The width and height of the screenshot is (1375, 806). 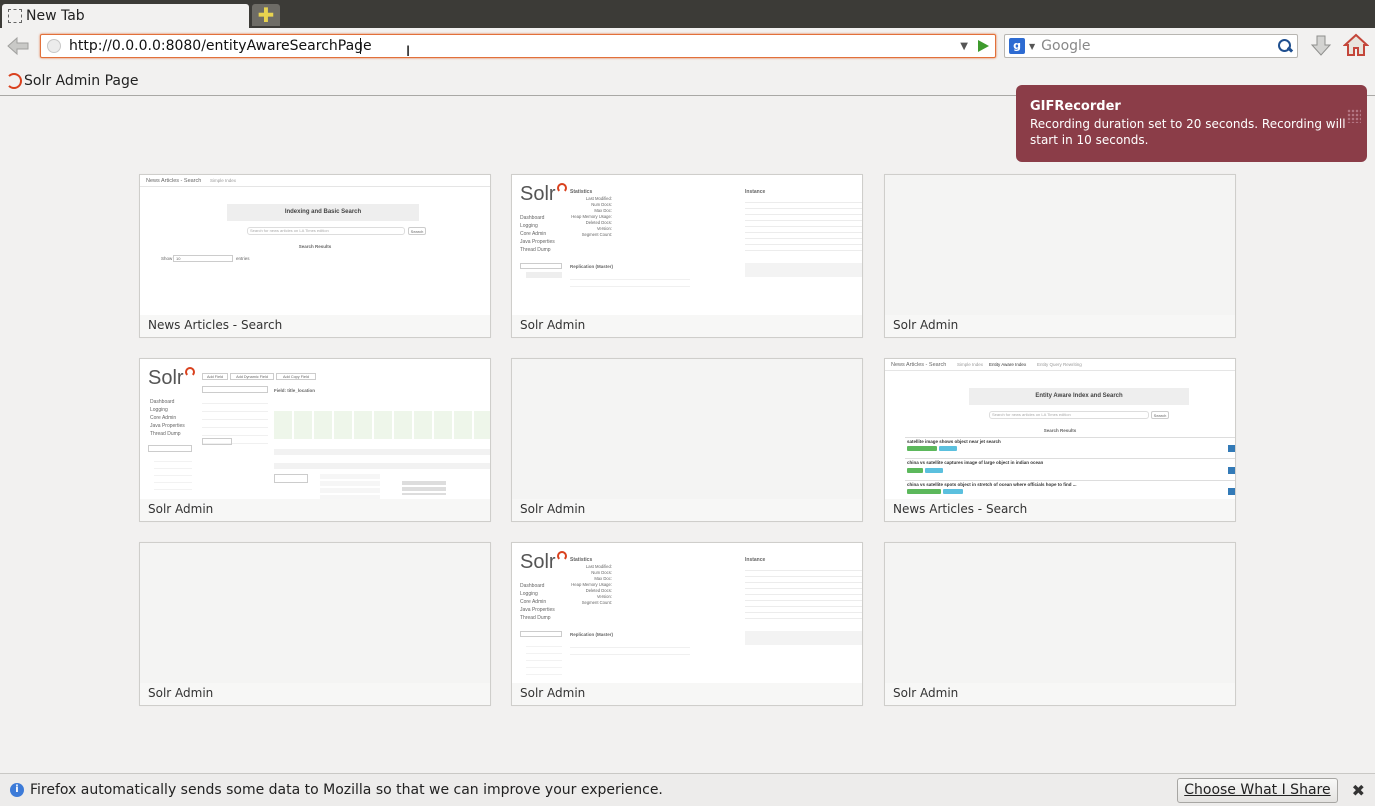 I want to click on download-icon, so click(x=1321, y=45).